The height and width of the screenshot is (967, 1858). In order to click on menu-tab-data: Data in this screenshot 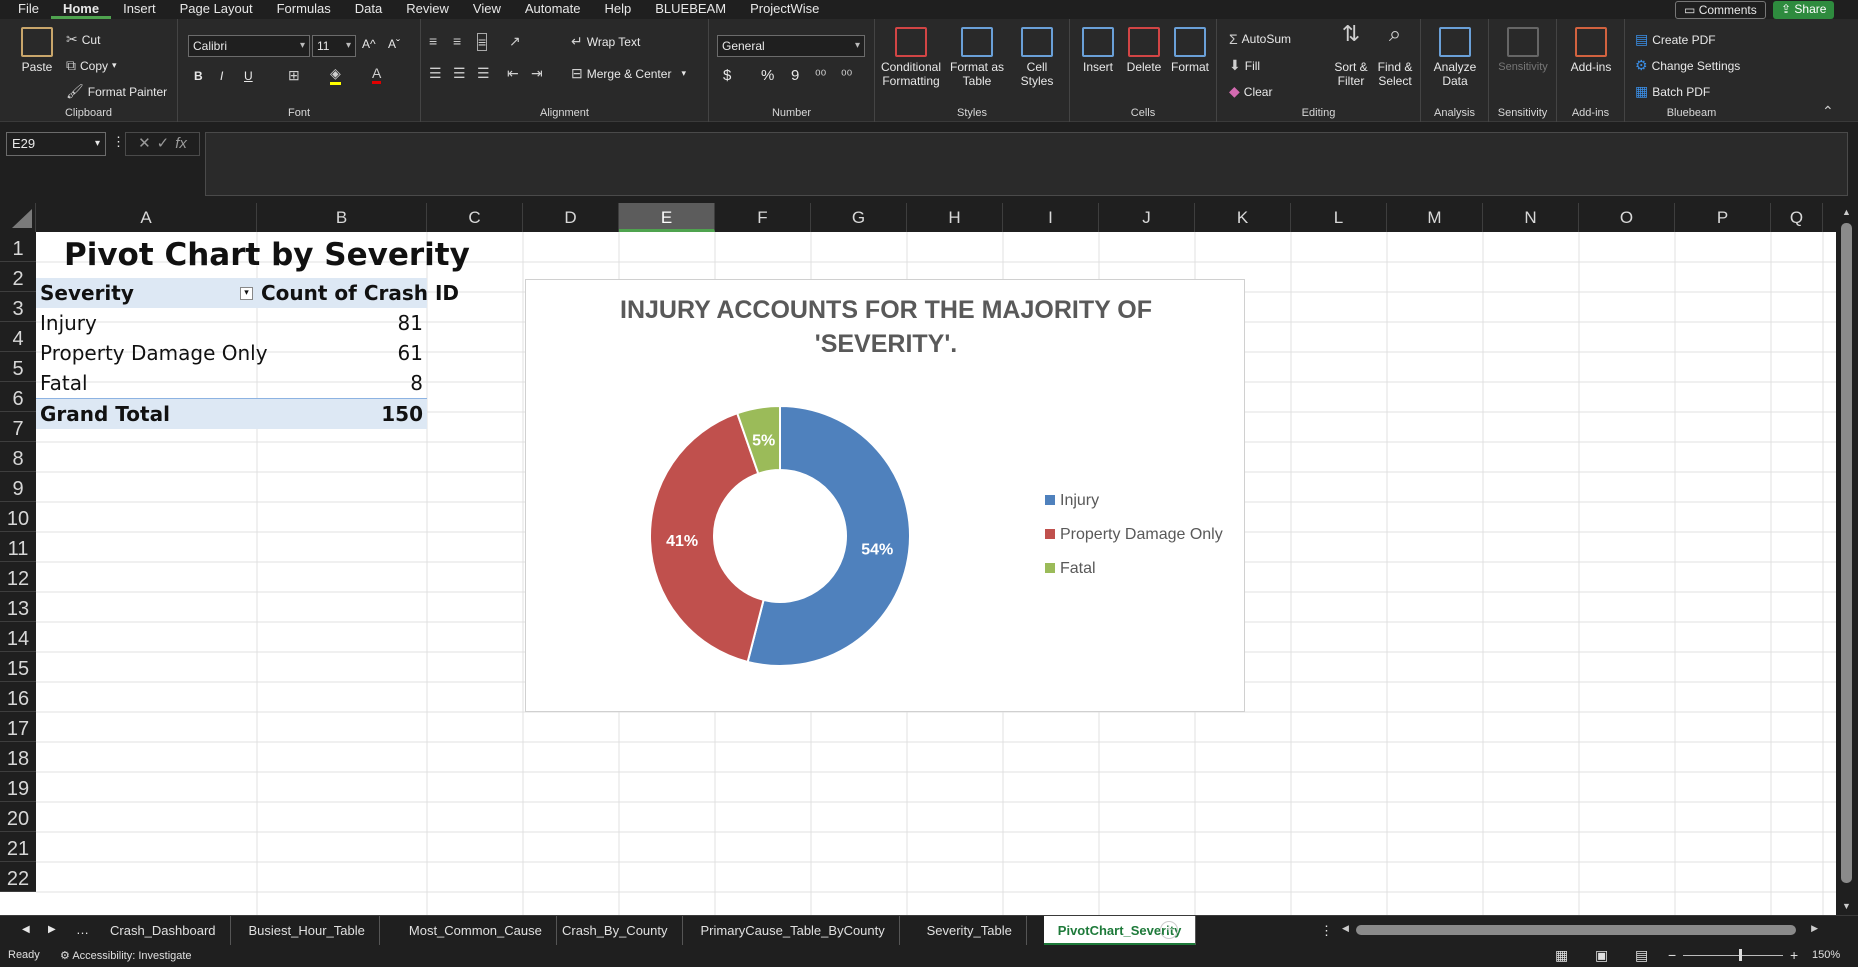, I will do `click(368, 9)`.